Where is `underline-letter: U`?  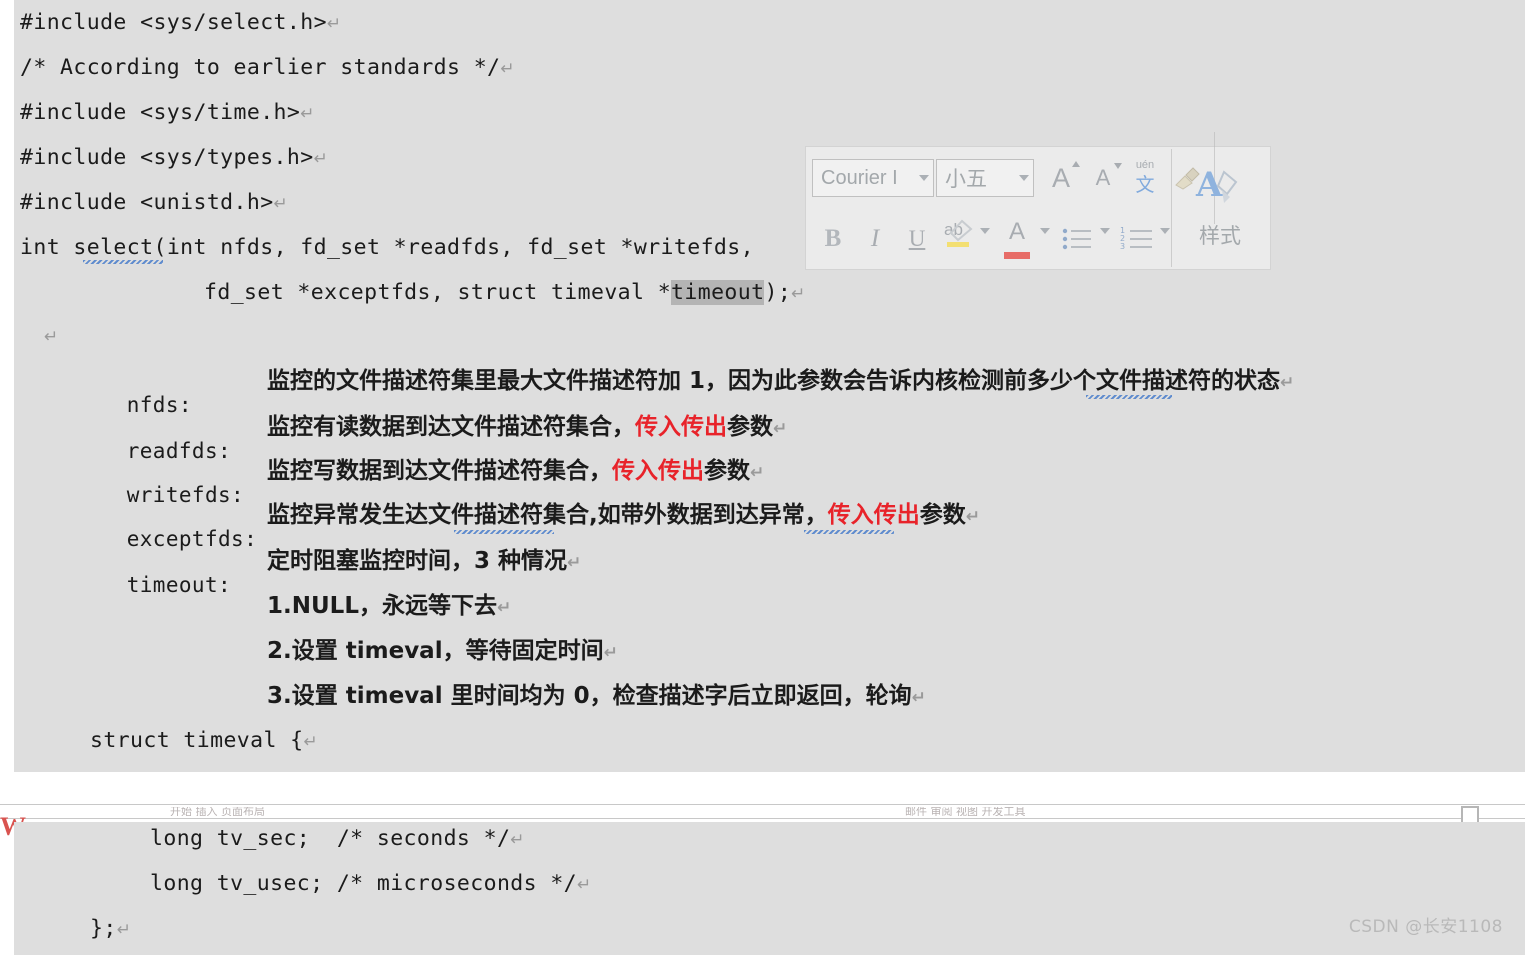
underline-letter: U is located at coordinates (917, 238).